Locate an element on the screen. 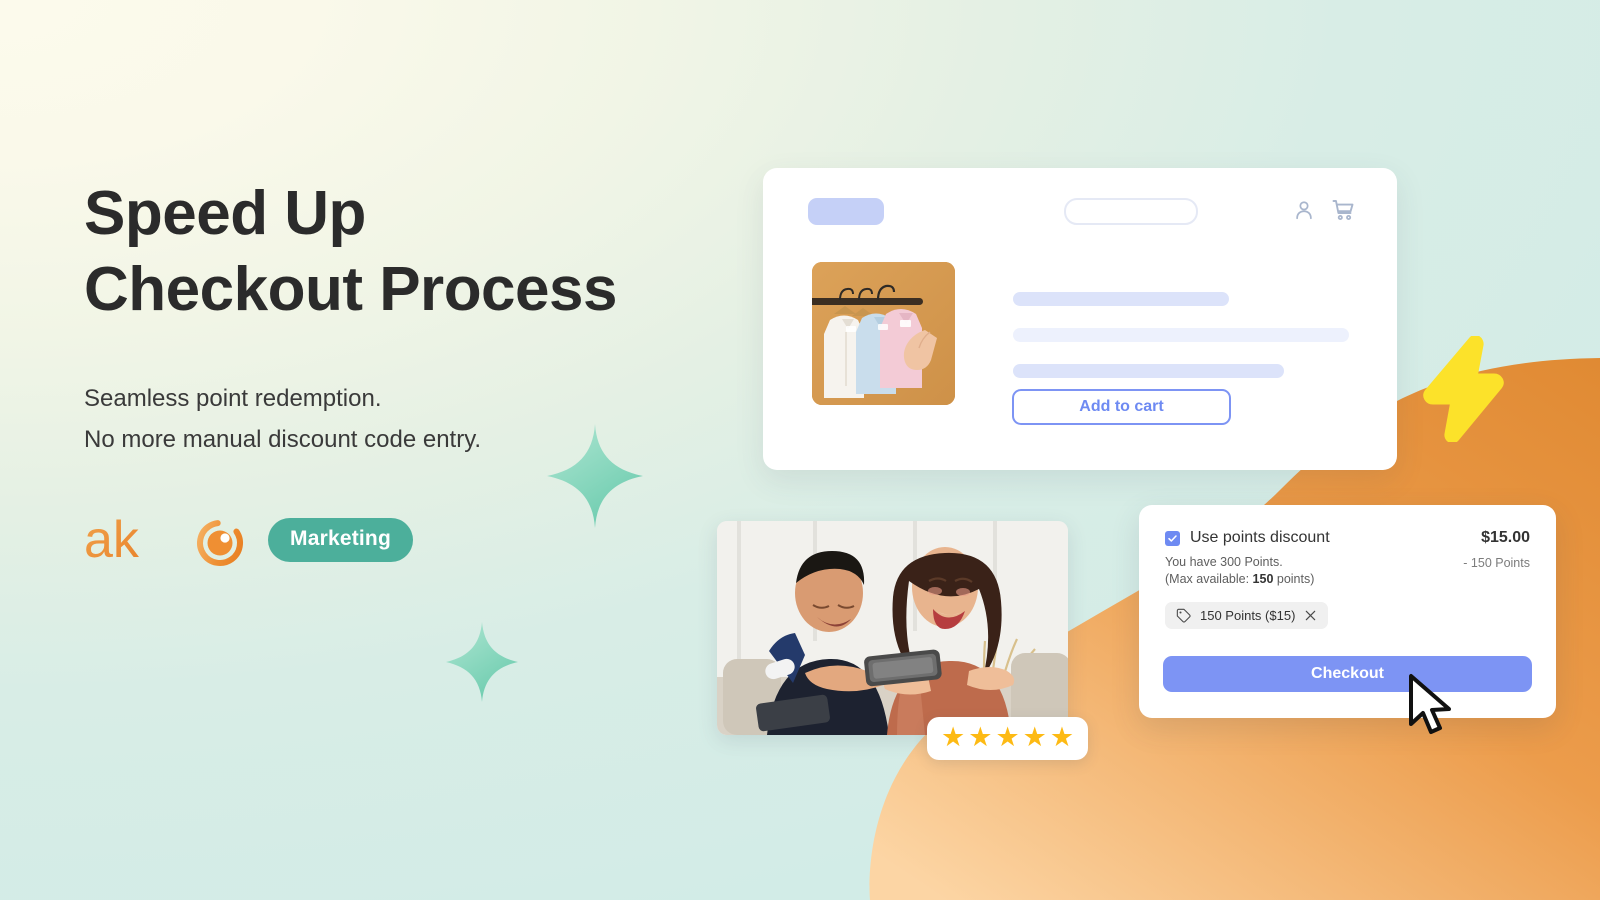 The image size is (1600, 900). ako-logo: ak is located at coordinates (166, 540).